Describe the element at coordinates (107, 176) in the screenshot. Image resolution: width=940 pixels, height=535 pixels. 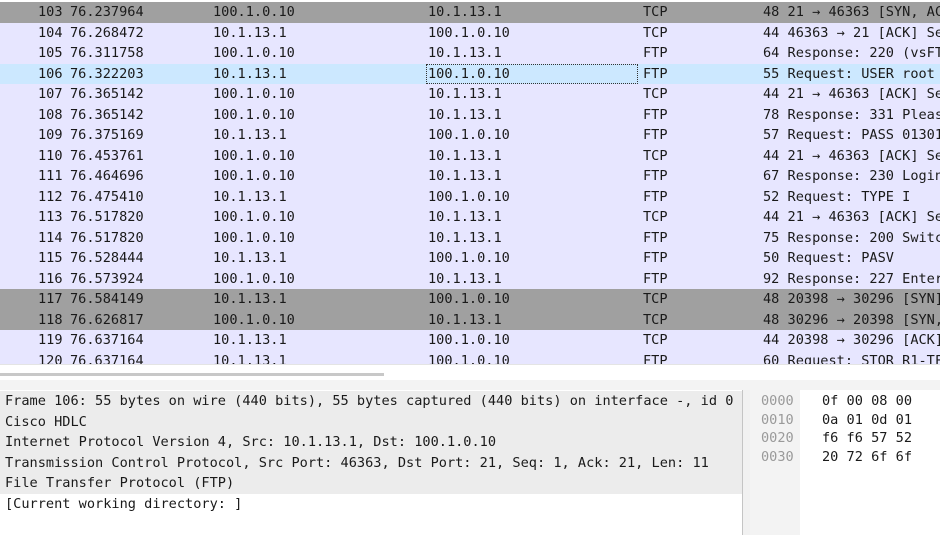
I see `packet-time: 76.464696` at that location.